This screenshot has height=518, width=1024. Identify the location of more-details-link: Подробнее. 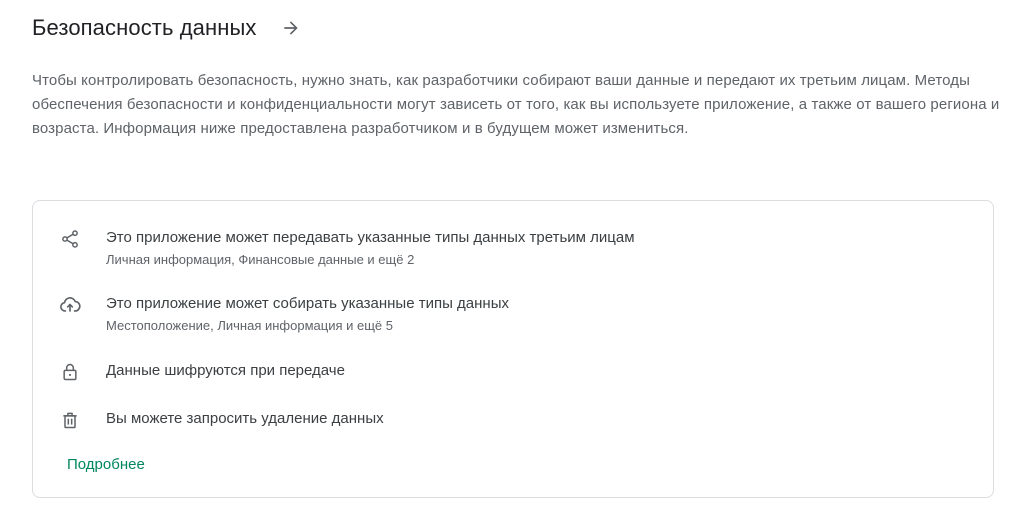
(106, 464).